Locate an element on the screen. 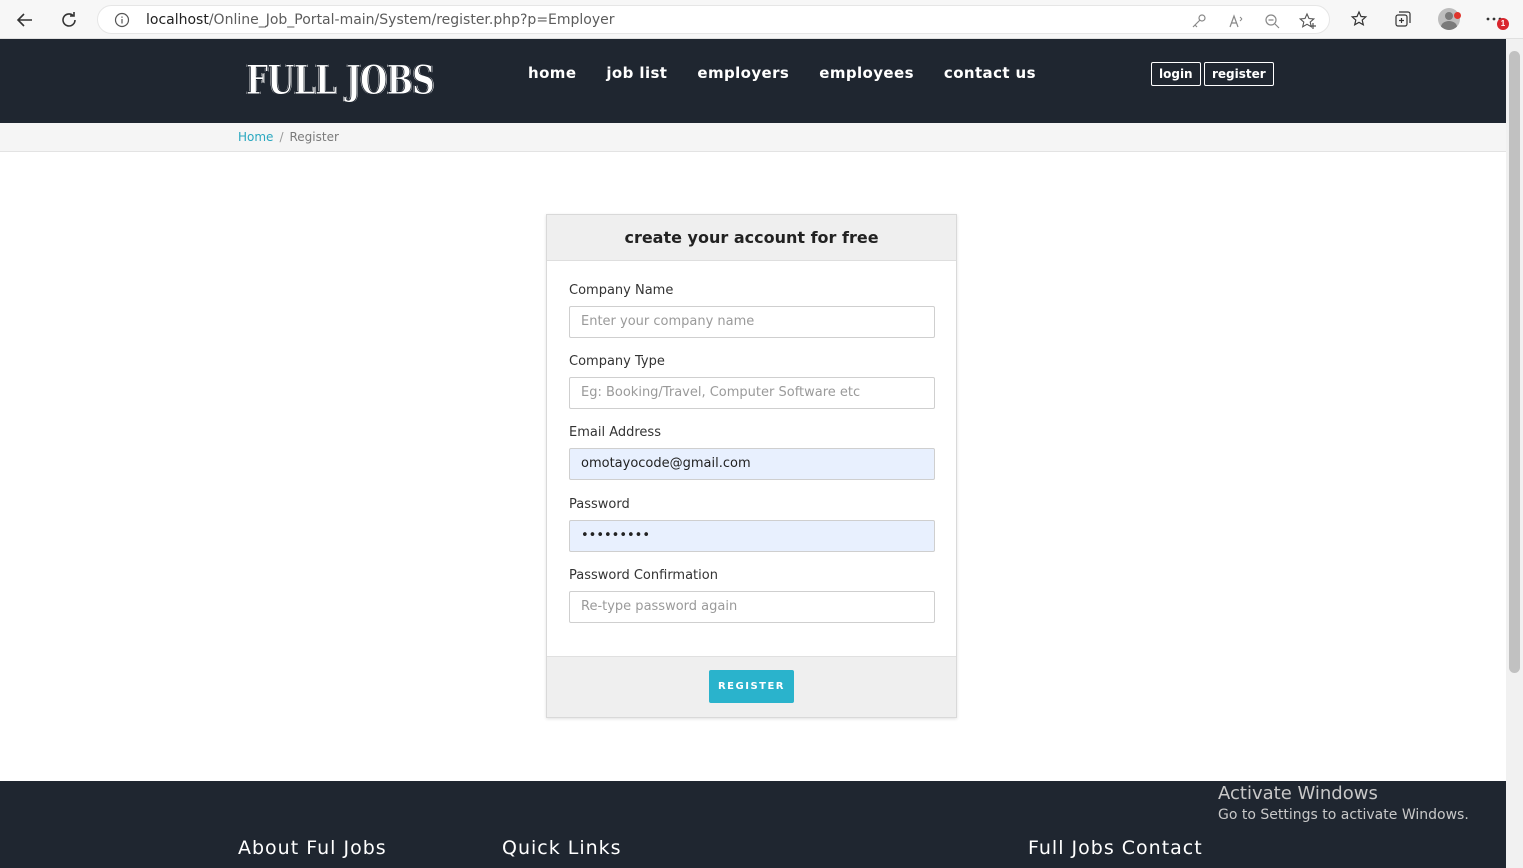  email-field: omotayocode@gmail.com is located at coordinates (752, 464).